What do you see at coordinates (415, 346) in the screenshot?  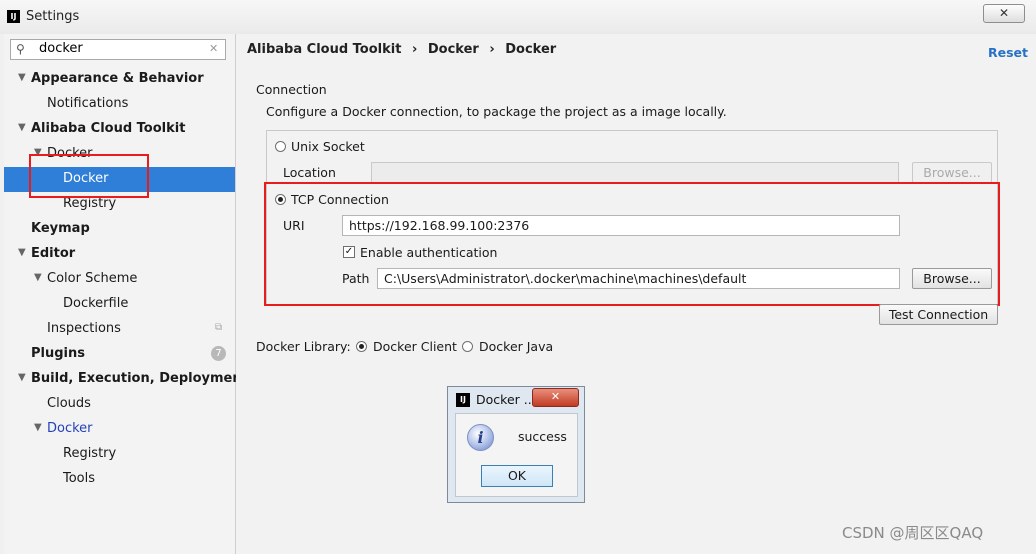 I see `docker-client-label: Docker Client` at bounding box center [415, 346].